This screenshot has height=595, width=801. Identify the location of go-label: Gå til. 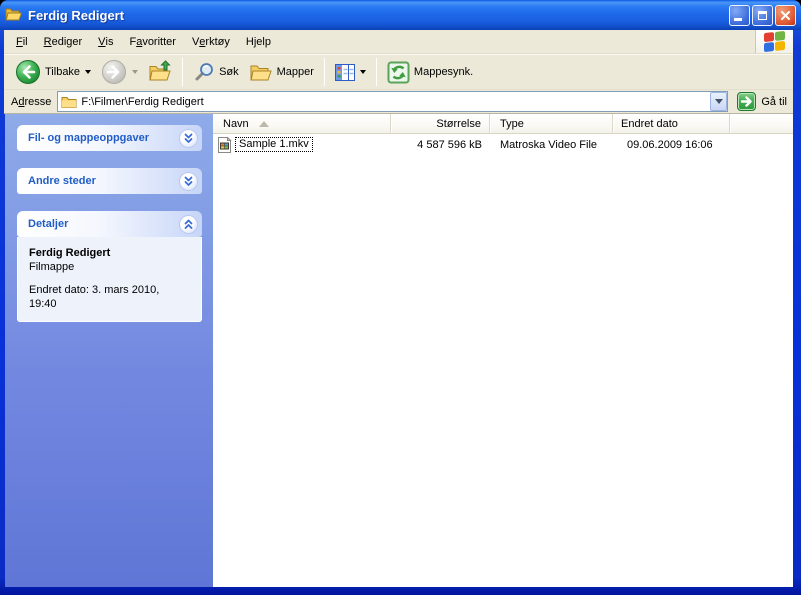
(774, 101).